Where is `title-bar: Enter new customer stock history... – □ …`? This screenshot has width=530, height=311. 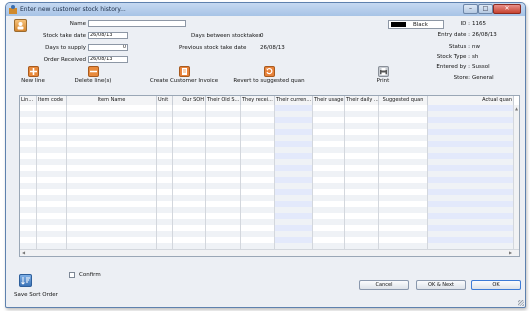 title-bar: Enter new customer stock history... – □ … is located at coordinates (265, 9).